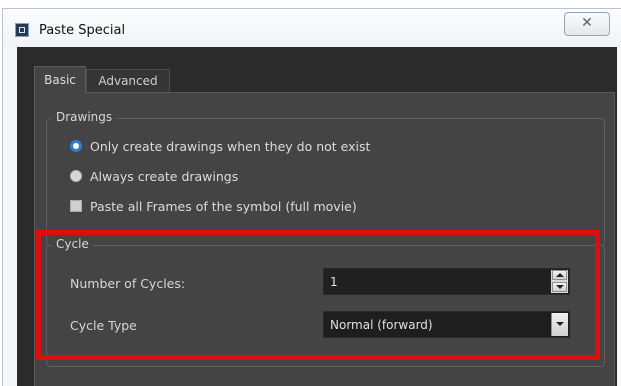 The height and width of the screenshot is (386, 621). What do you see at coordinates (334, 282) in the screenshot?
I see `number-of-cycles-value: 1` at bounding box center [334, 282].